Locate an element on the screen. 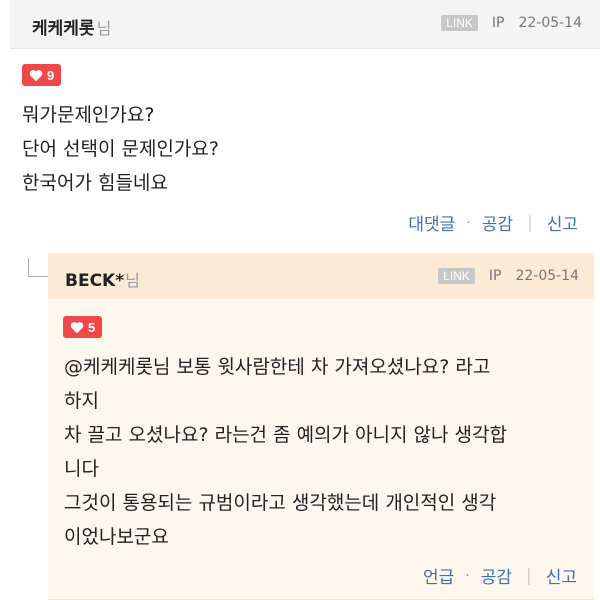 Image resolution: width=600 pixels, height=600 pixels. reply-date: 22-05-14 is located at coordinates (547, 276).